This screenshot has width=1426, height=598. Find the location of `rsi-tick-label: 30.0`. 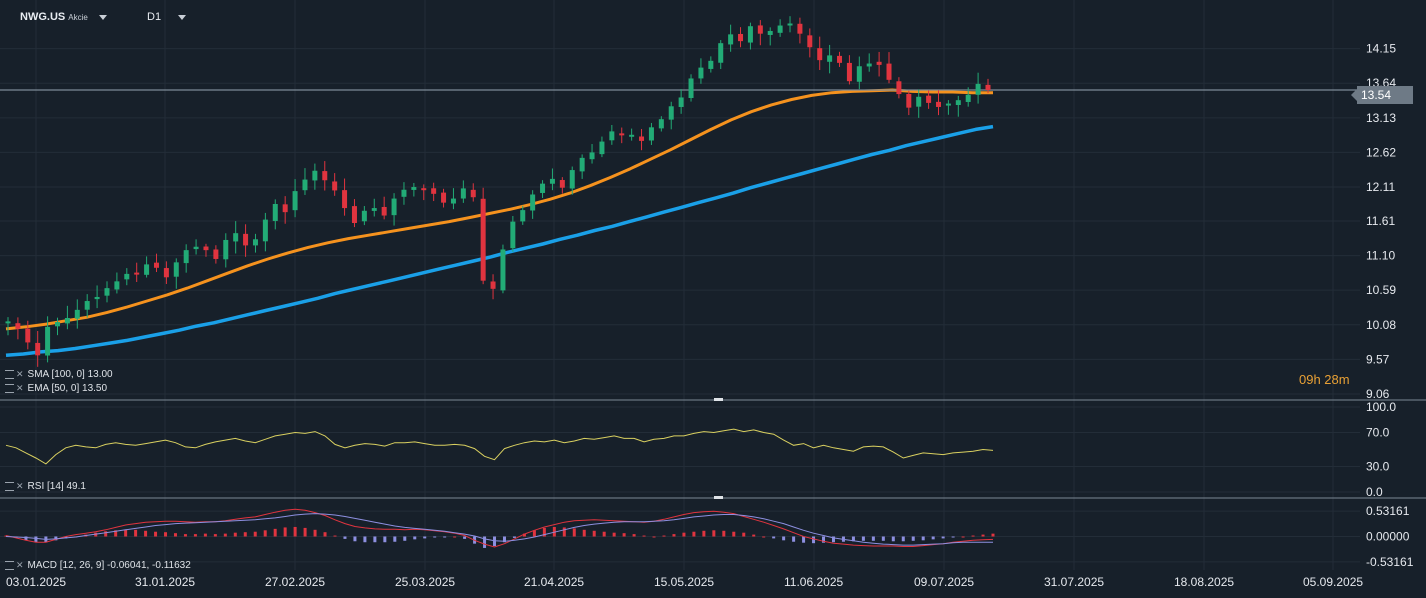

rsi-tick-label: 30.0 is located at coordinates (1378, 467).